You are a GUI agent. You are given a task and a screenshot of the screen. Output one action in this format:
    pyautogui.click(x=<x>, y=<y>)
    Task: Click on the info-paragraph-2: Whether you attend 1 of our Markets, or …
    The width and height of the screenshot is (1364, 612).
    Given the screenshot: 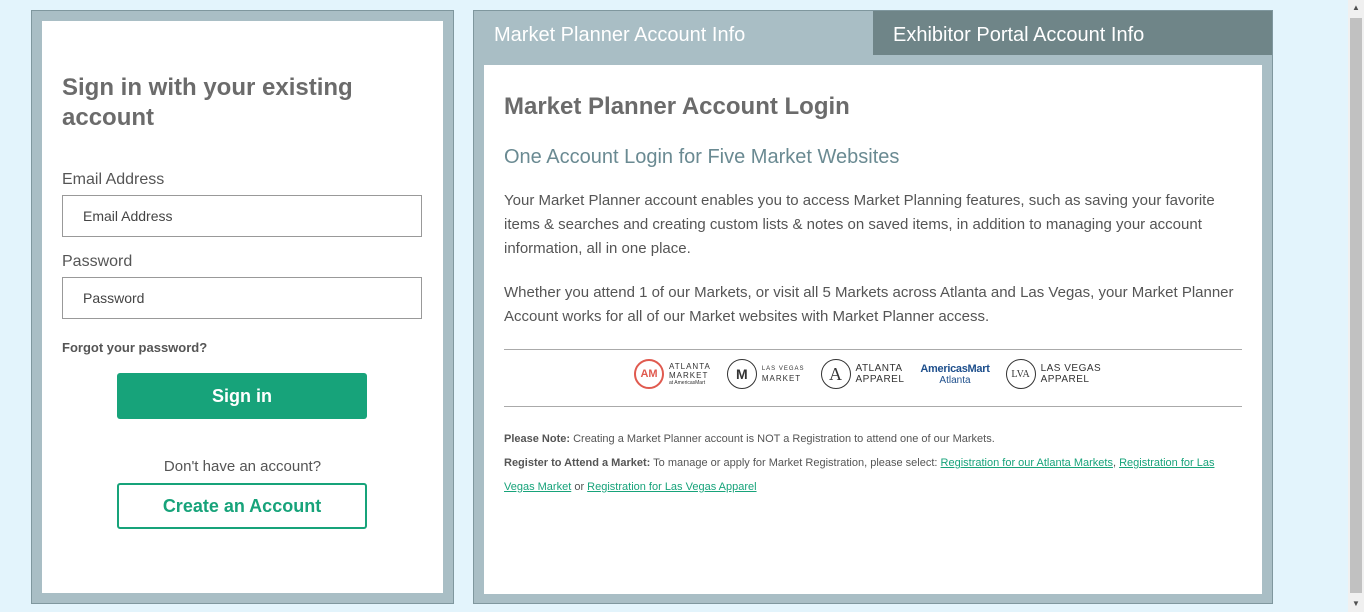 What is the action you would take?
    pyautogui.click(x=869, y=304)
    